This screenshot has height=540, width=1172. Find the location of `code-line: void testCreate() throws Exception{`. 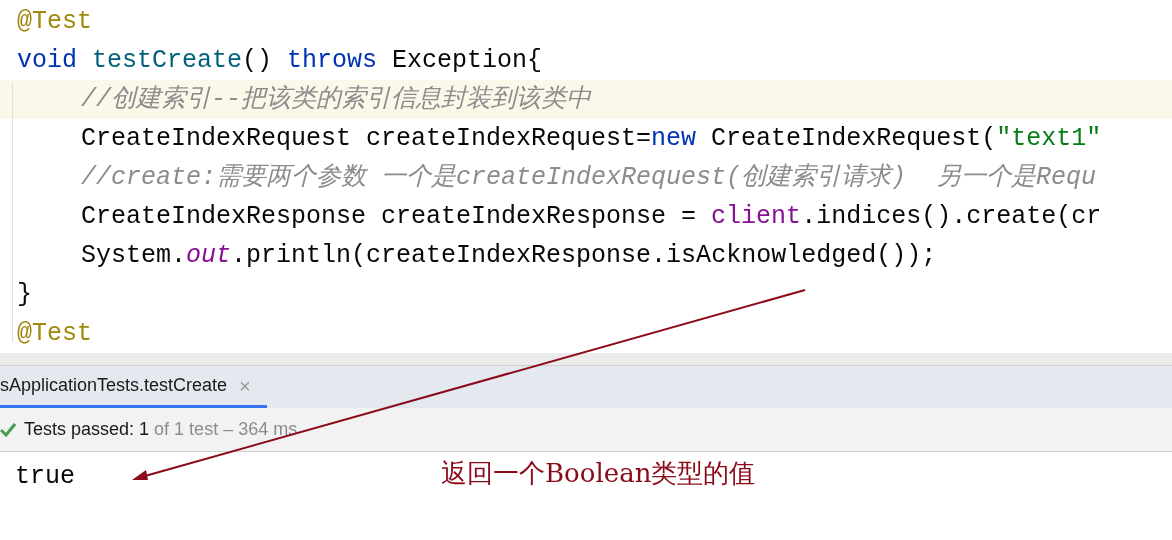

code-line: void testCreate() throws Exception{ is located at coordinates (279, 60).